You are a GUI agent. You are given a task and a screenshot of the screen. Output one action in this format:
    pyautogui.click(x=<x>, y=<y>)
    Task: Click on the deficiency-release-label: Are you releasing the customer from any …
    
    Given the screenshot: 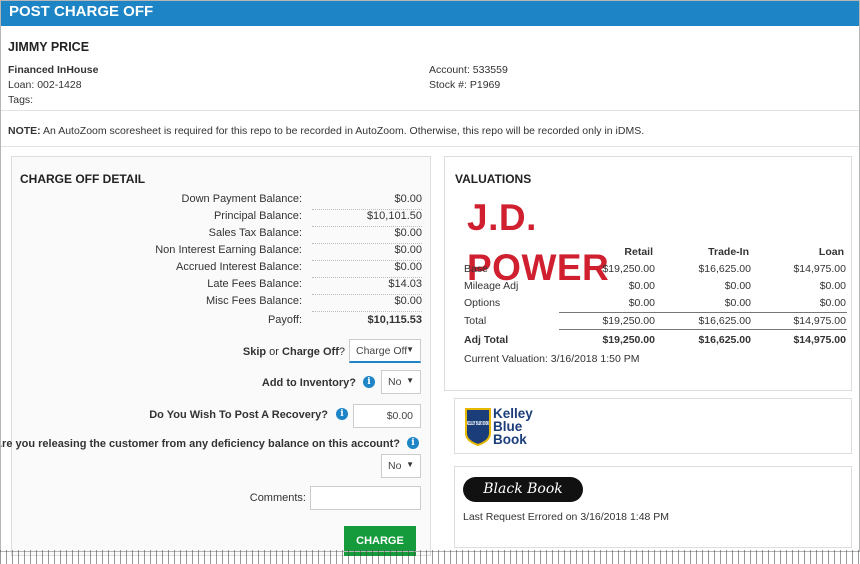 What is the action you would take?
    pyautogui.click(x=200, y=444)
    